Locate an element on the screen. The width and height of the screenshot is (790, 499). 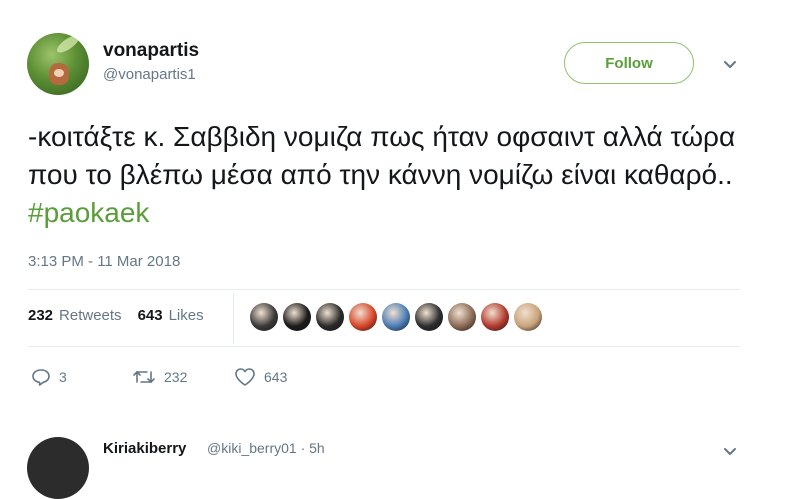
divider-top is located at coordinates (384, 289).